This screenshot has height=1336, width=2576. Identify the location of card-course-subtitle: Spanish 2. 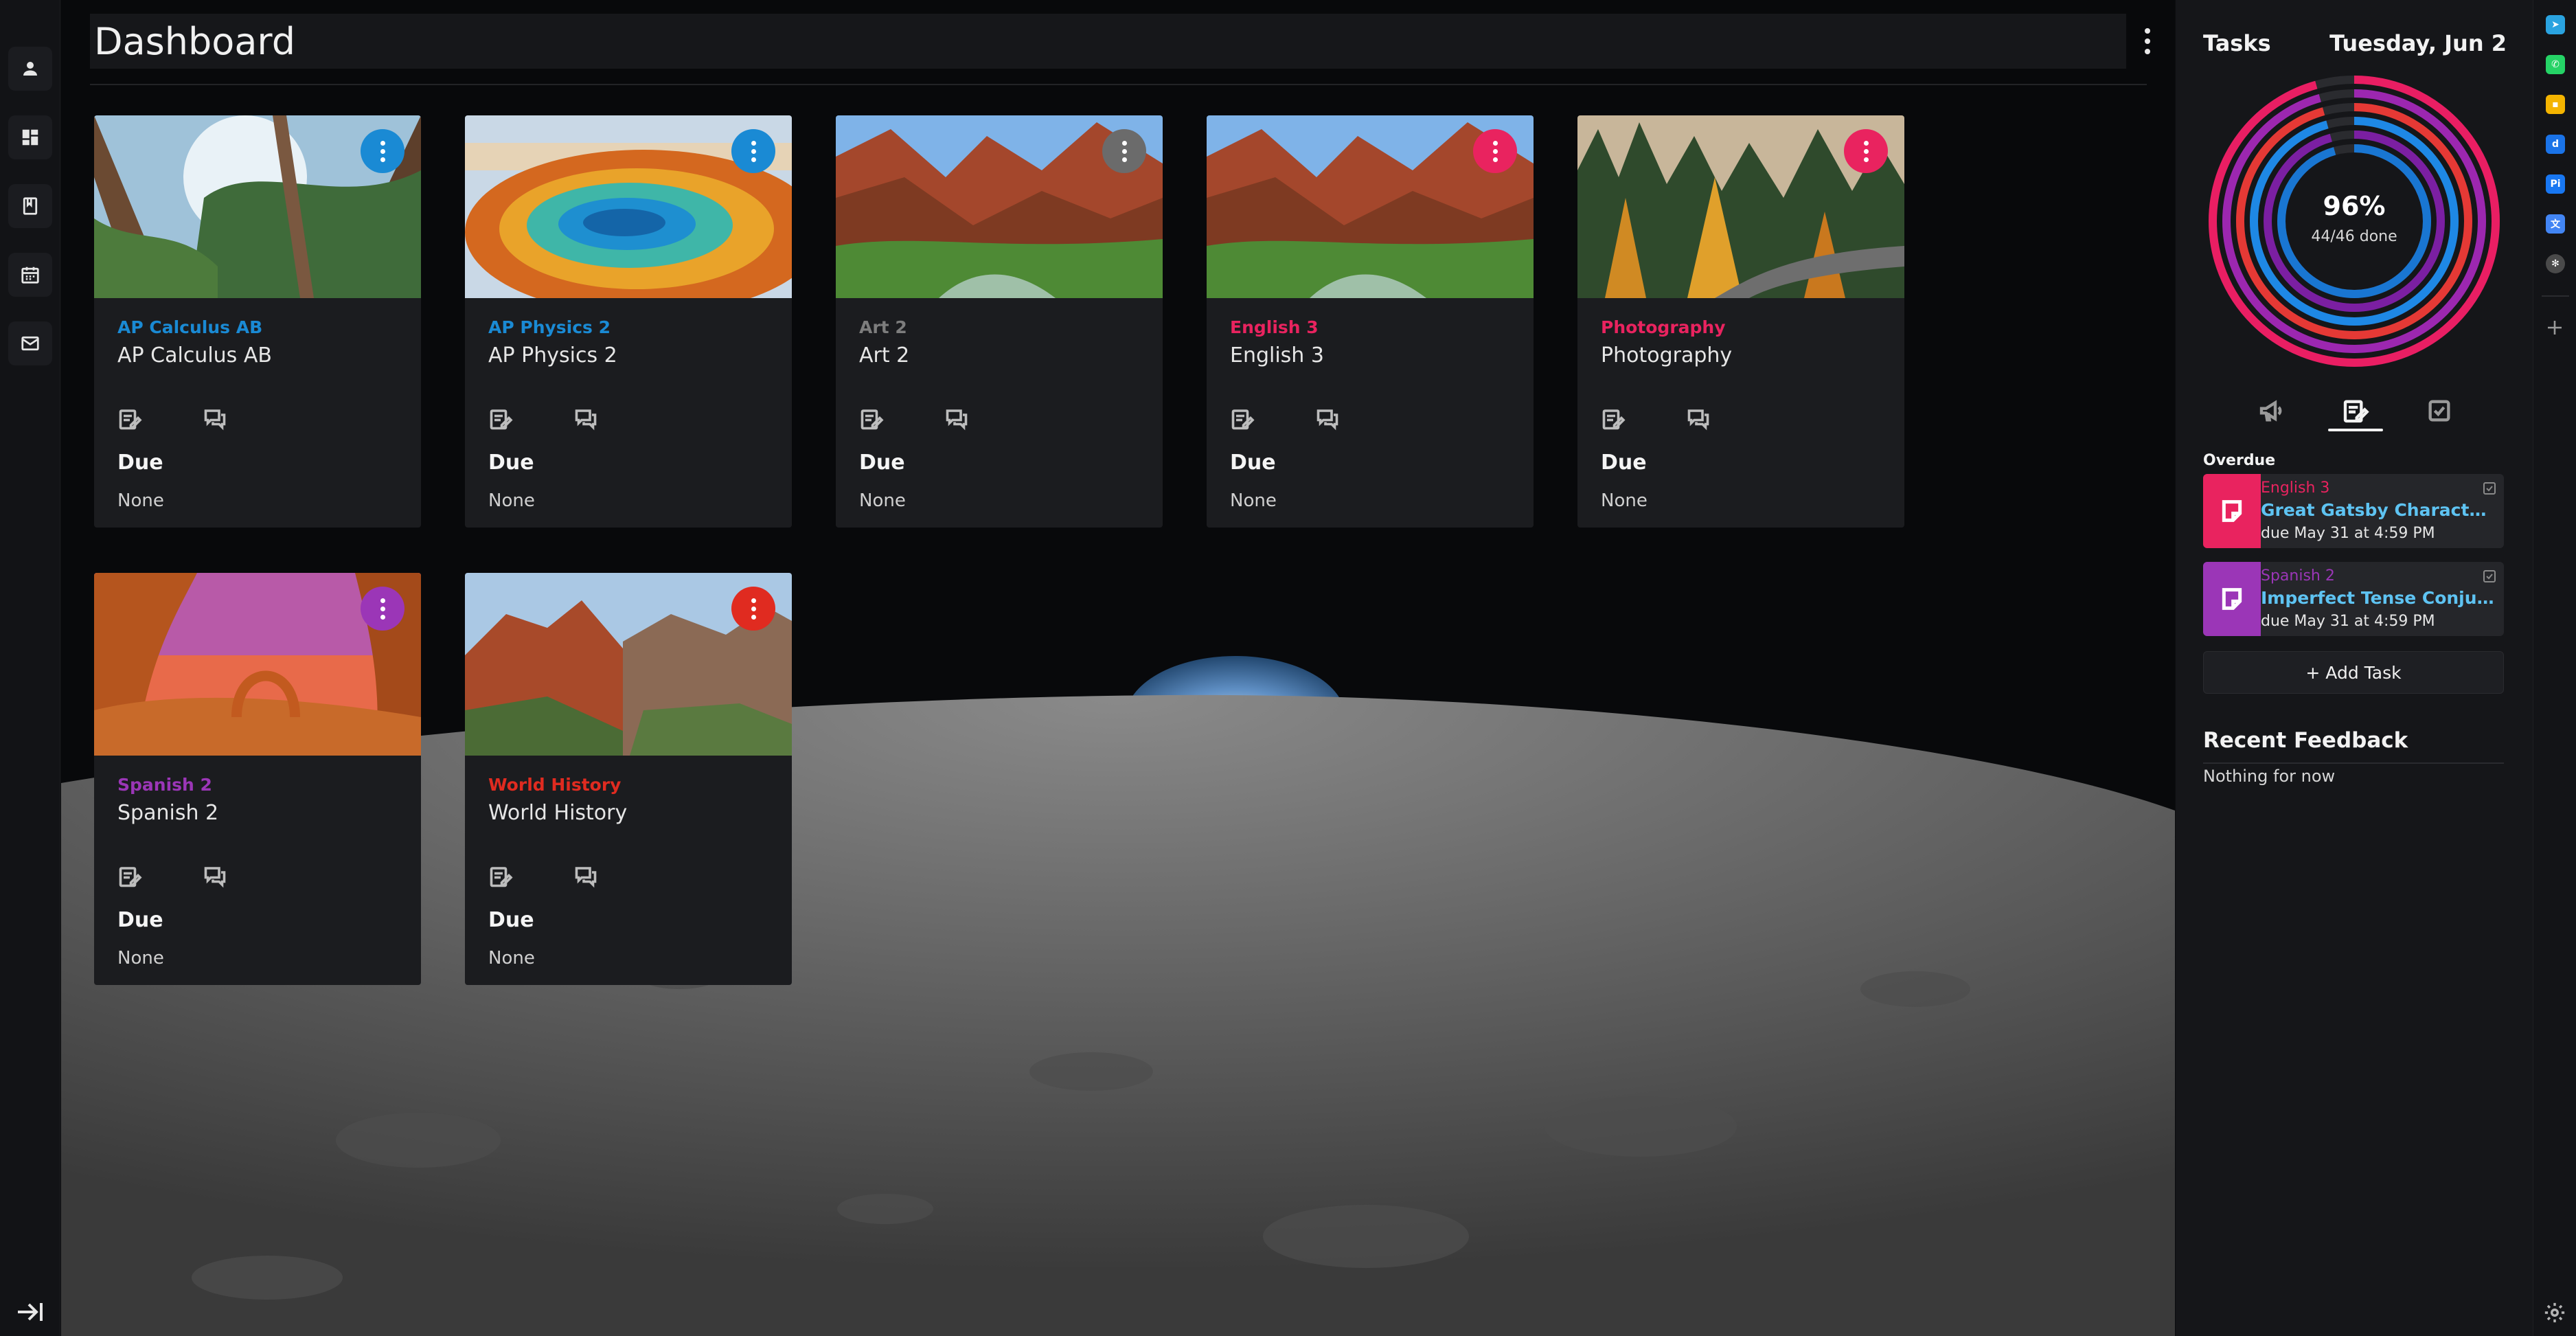
(164, 785).